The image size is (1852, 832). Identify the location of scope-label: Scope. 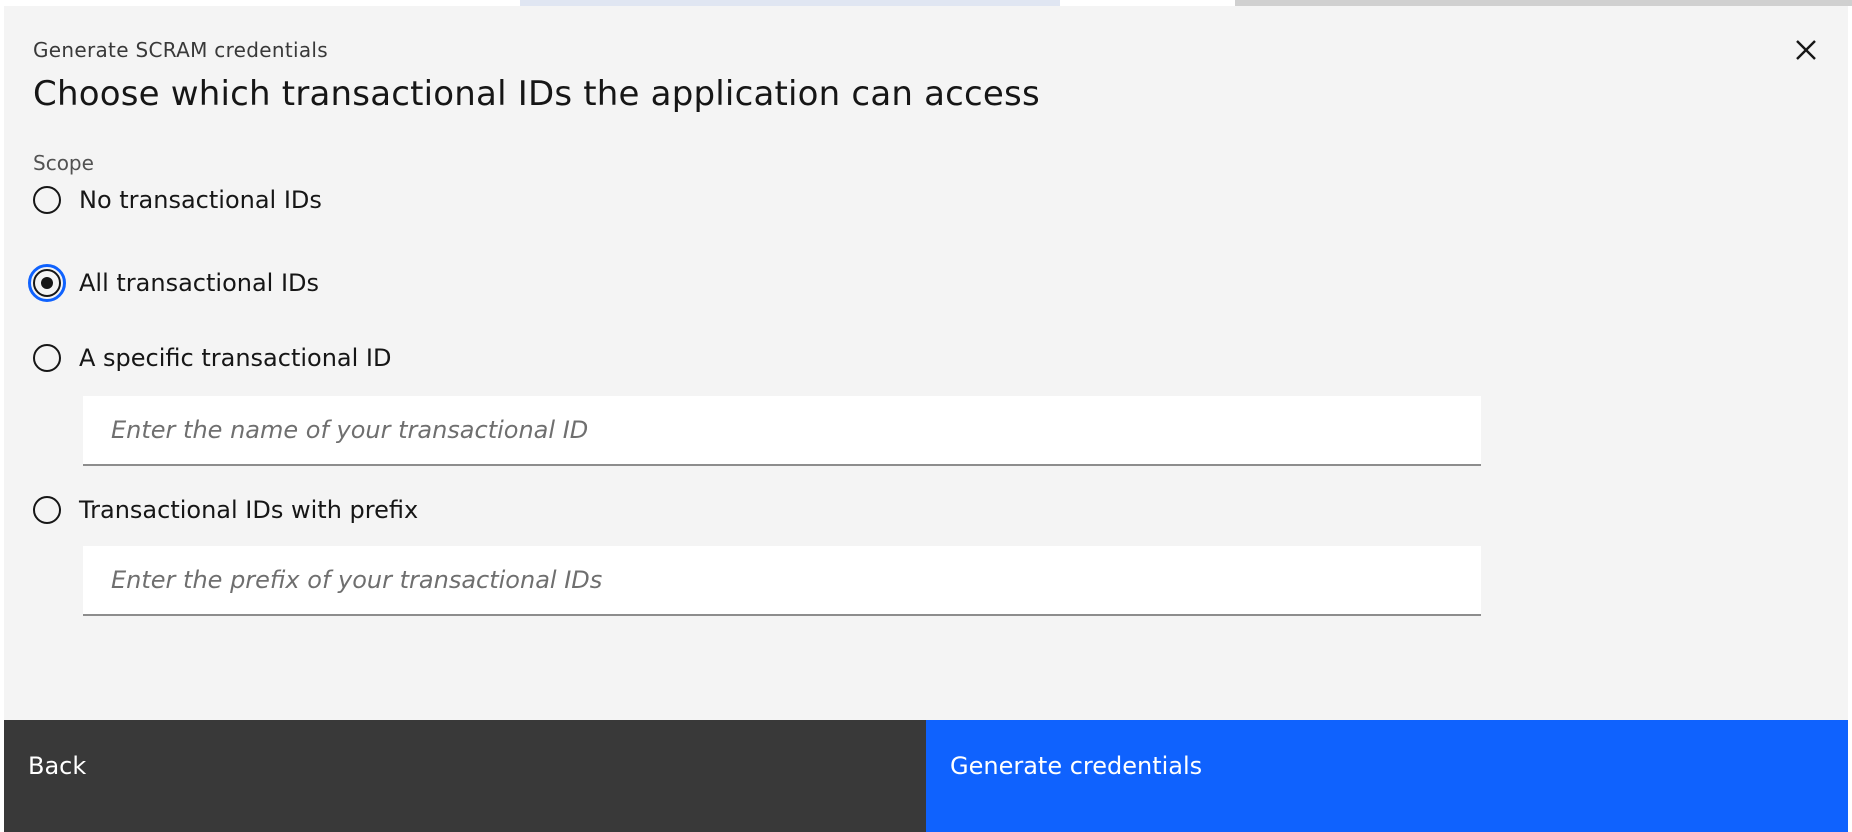
(63, 163).